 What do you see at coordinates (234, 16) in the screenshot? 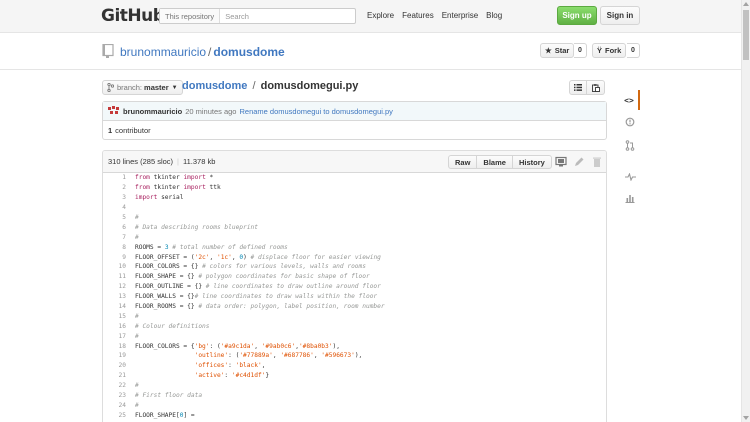
I see `search-input: Search` at bounding box center [234, 16].